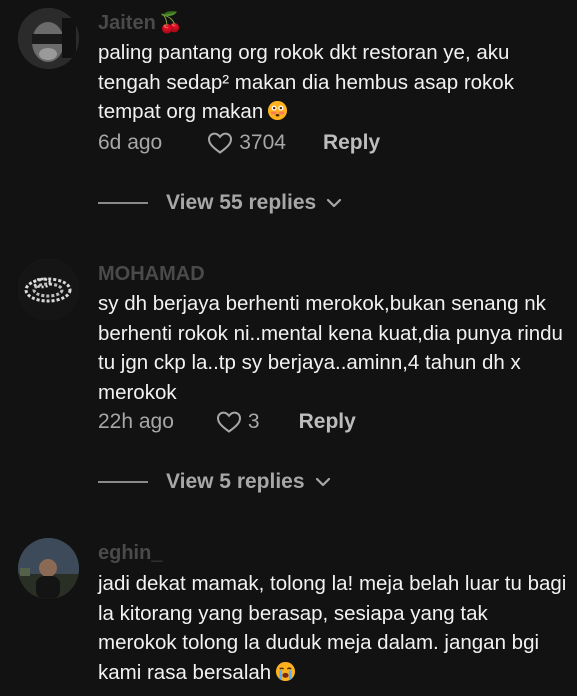 This screenshot has height=696, width=577. I want to click on timestamp: 22h ago, so click(136, 421).